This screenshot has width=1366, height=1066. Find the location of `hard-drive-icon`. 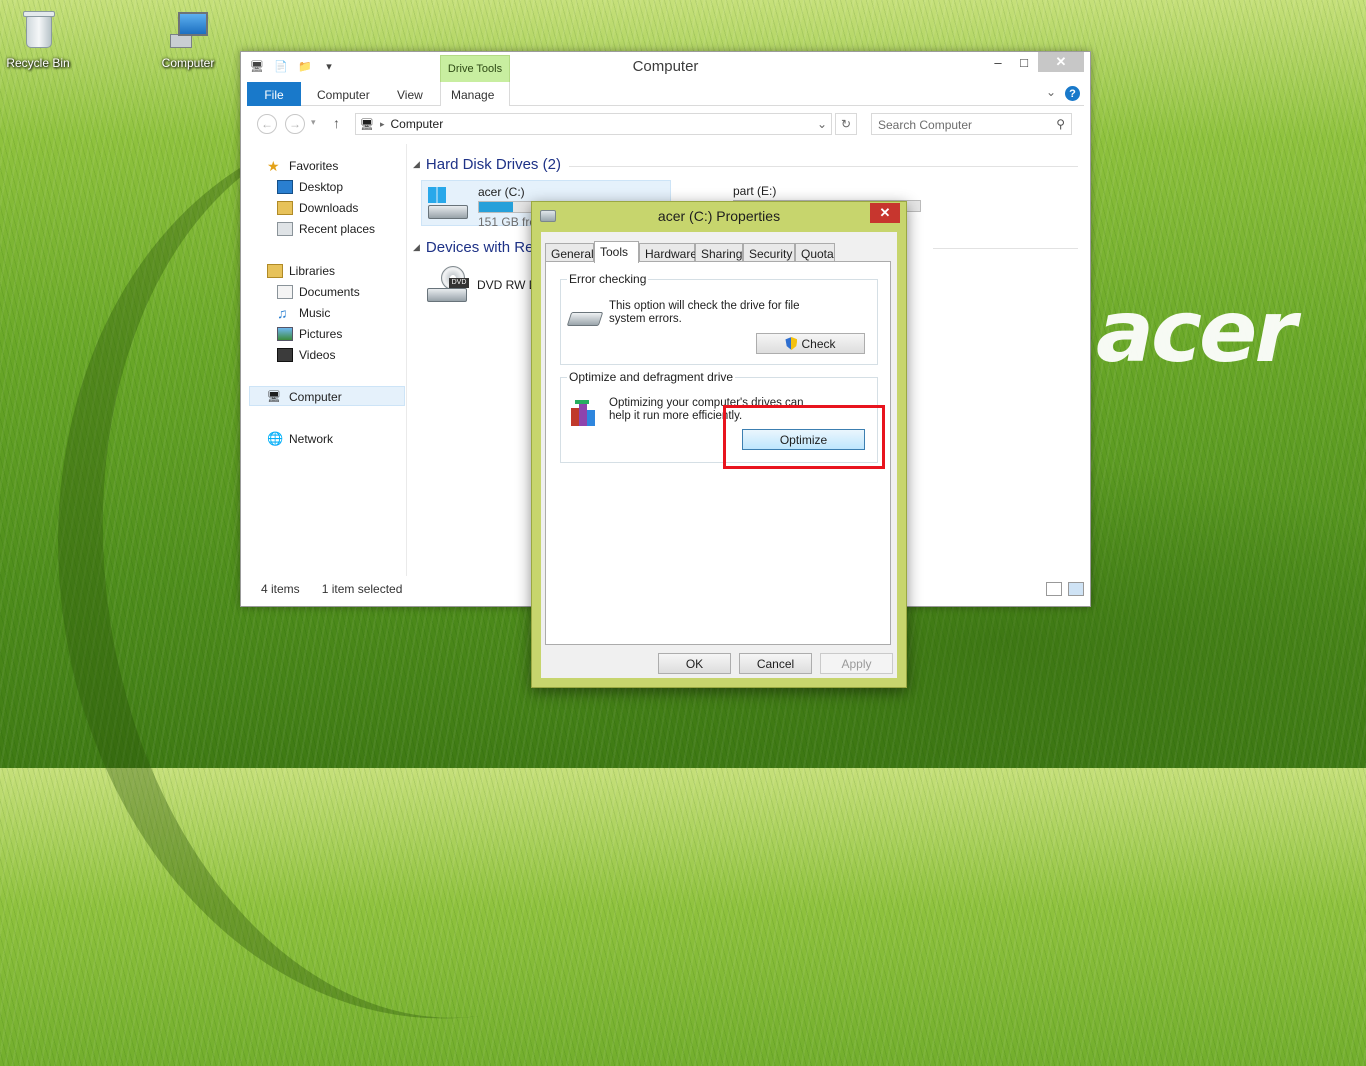

hard-drive-icon is located at coordinates (585, 319).